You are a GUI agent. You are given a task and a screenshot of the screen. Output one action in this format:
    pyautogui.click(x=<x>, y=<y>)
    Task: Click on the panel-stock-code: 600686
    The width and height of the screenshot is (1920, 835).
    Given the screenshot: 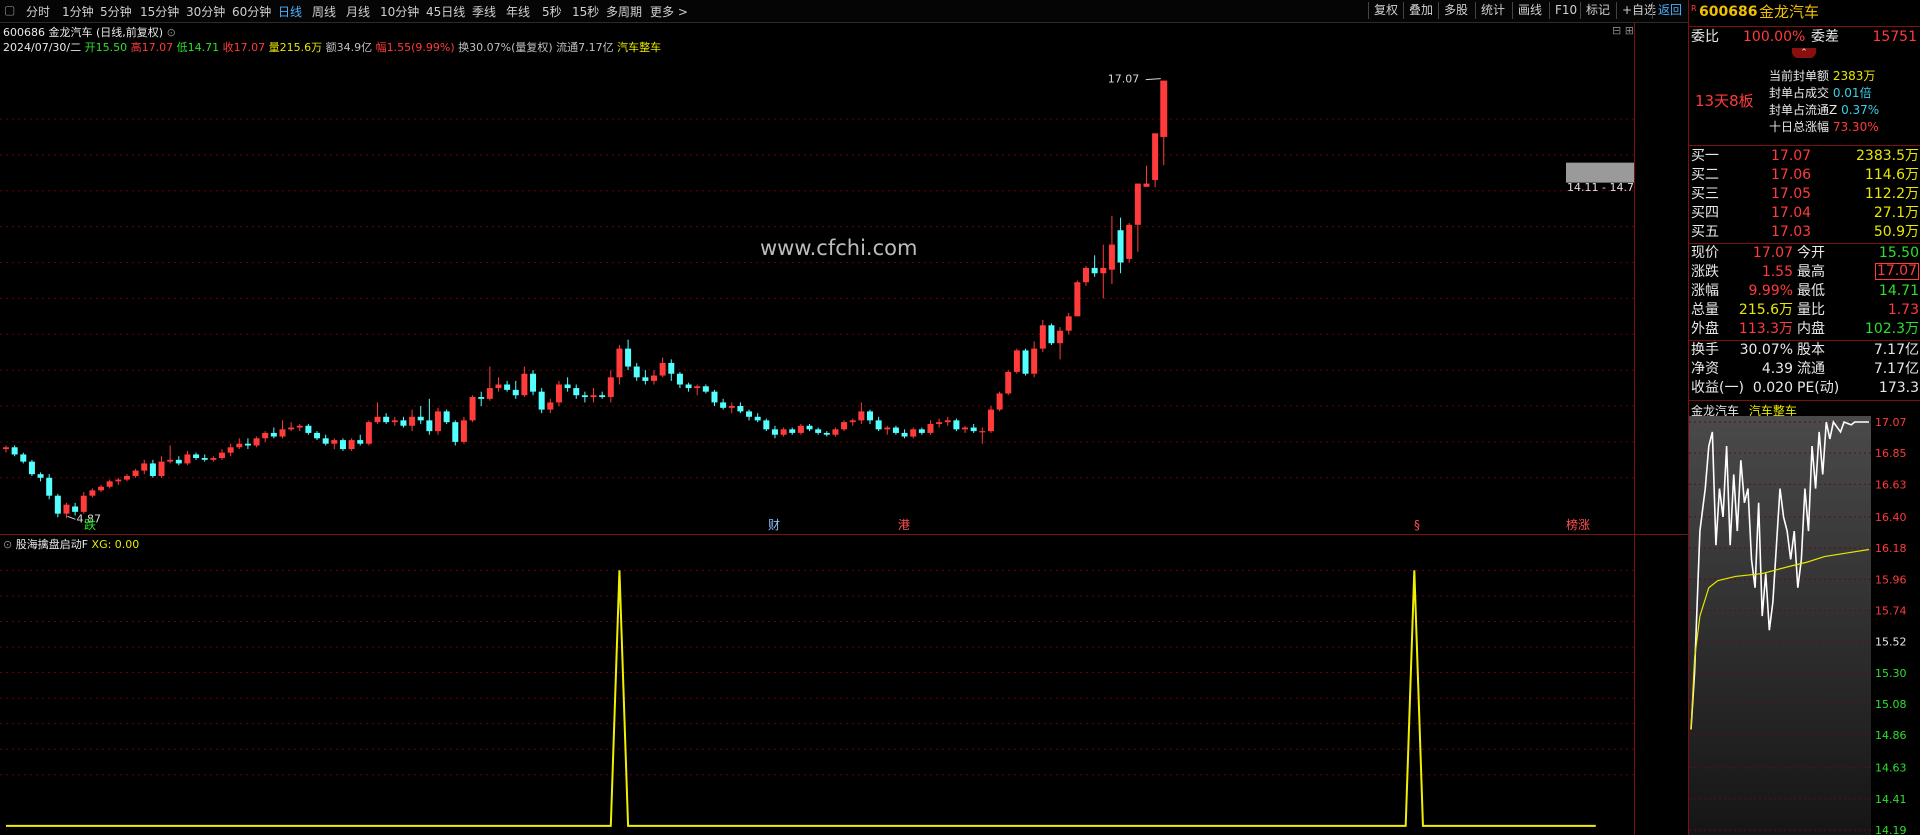 What is the action you would take?
    pyautogui.click(x=1728, y=12)
    